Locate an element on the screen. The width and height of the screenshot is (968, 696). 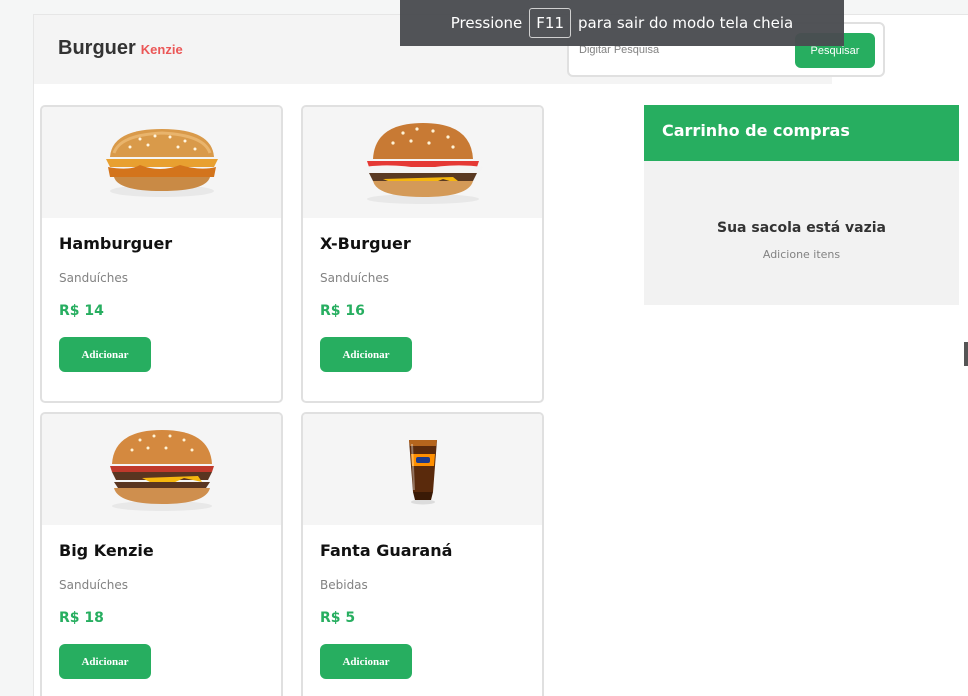
cheeseburger-icon is located at coordinates (422, 163).